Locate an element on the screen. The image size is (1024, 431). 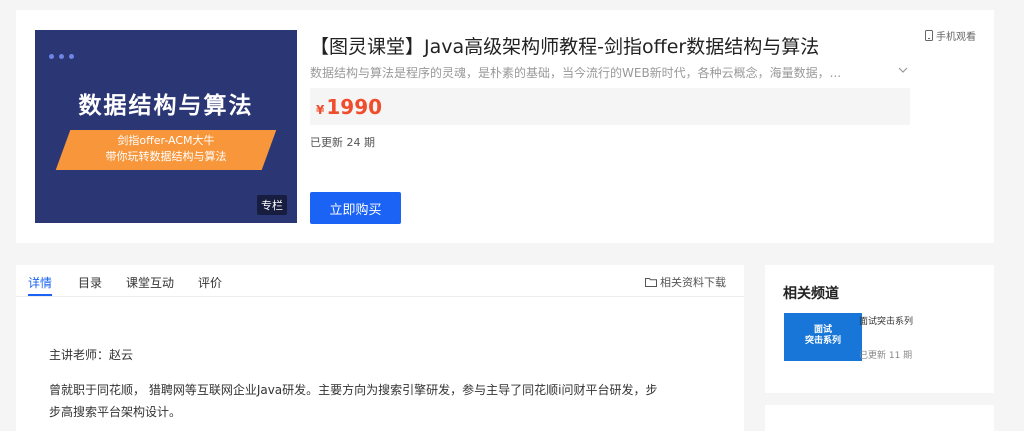
chevron-down-icon is located at coordinates (903, 70).